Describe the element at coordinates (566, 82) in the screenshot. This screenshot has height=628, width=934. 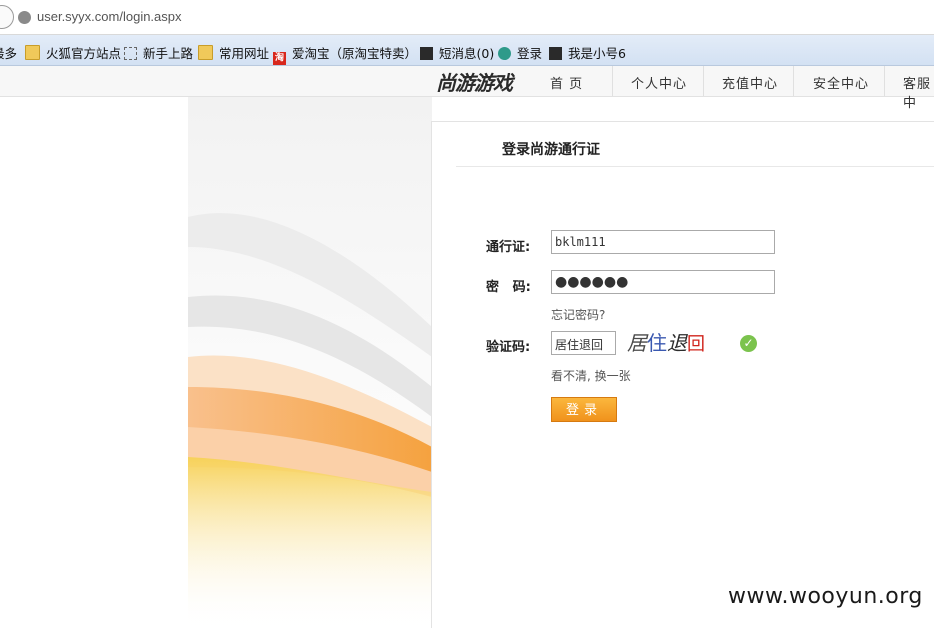
I see `nav-home: 首 页` at that location.